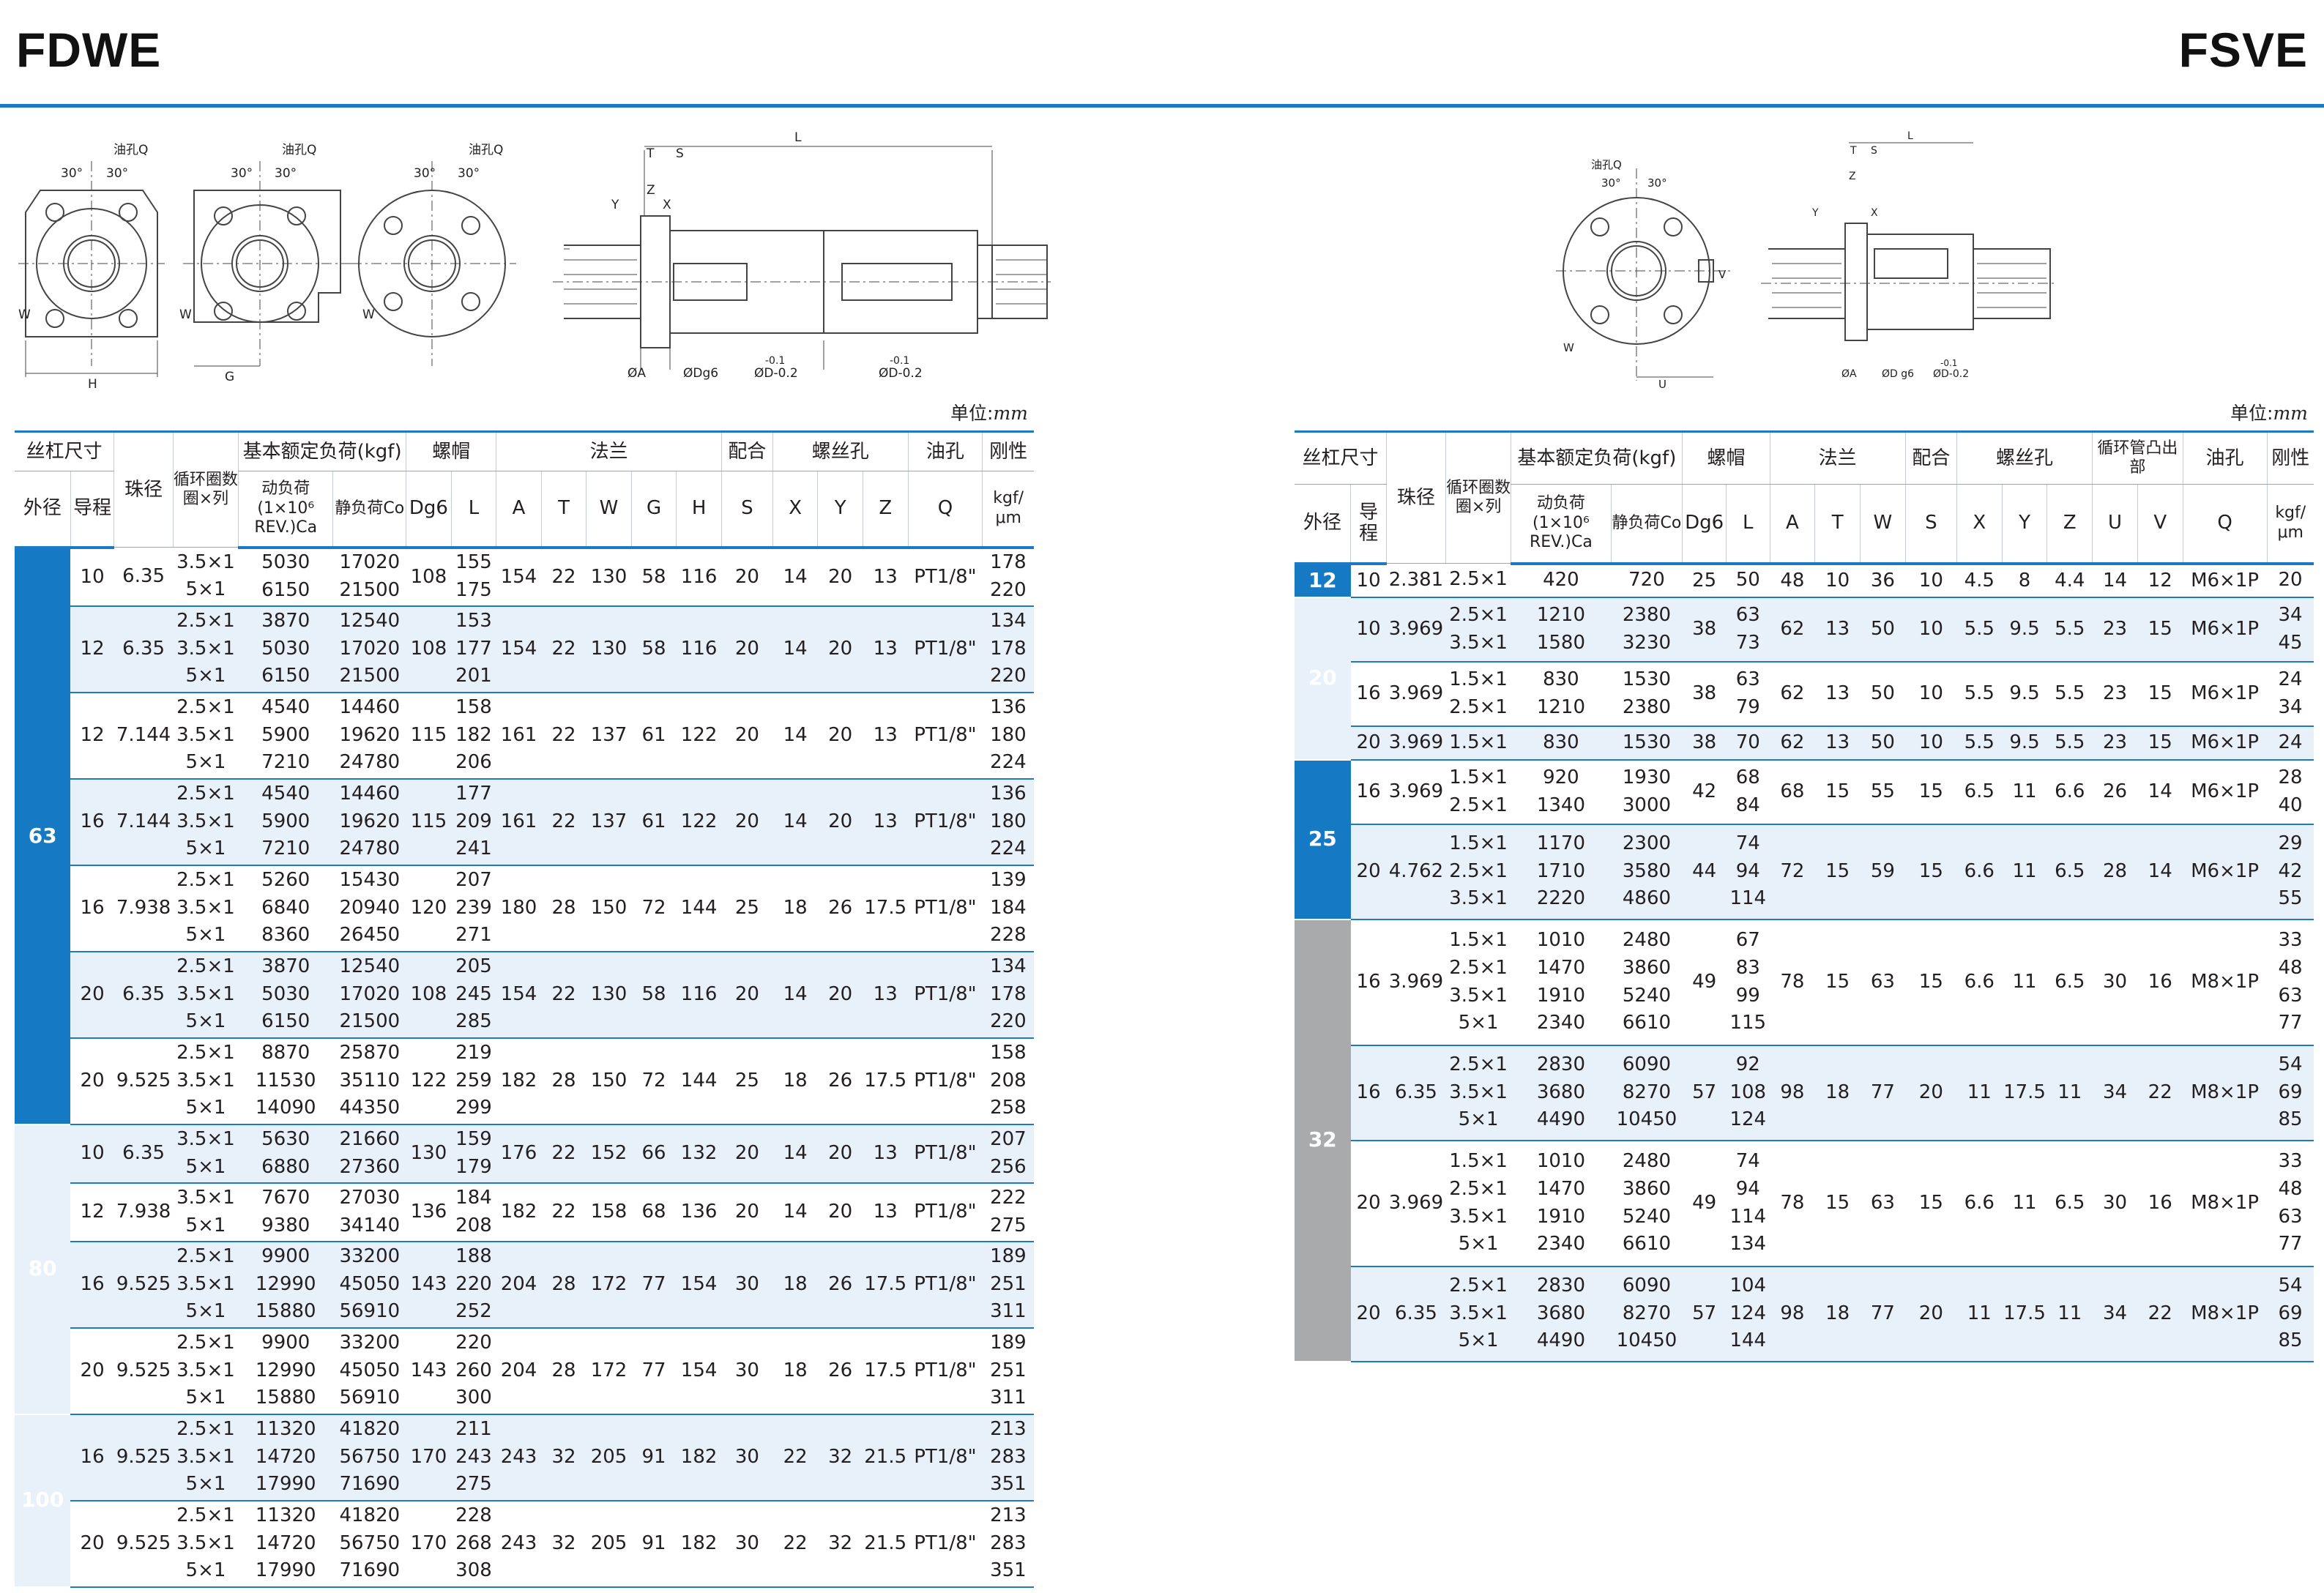 The image size is (2324, 1593). Describe the element at coordinates (2069, 792) in the screenshot. I see `cell-z: 6.6` at that location.